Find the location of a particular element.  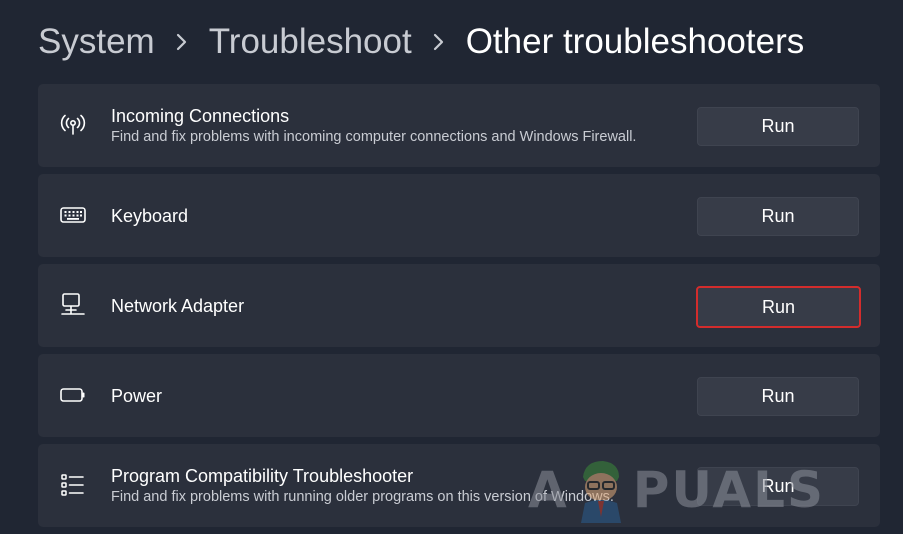

troubleshooter-keyboard: Keyboard Run is located at coordinates (459, 215).